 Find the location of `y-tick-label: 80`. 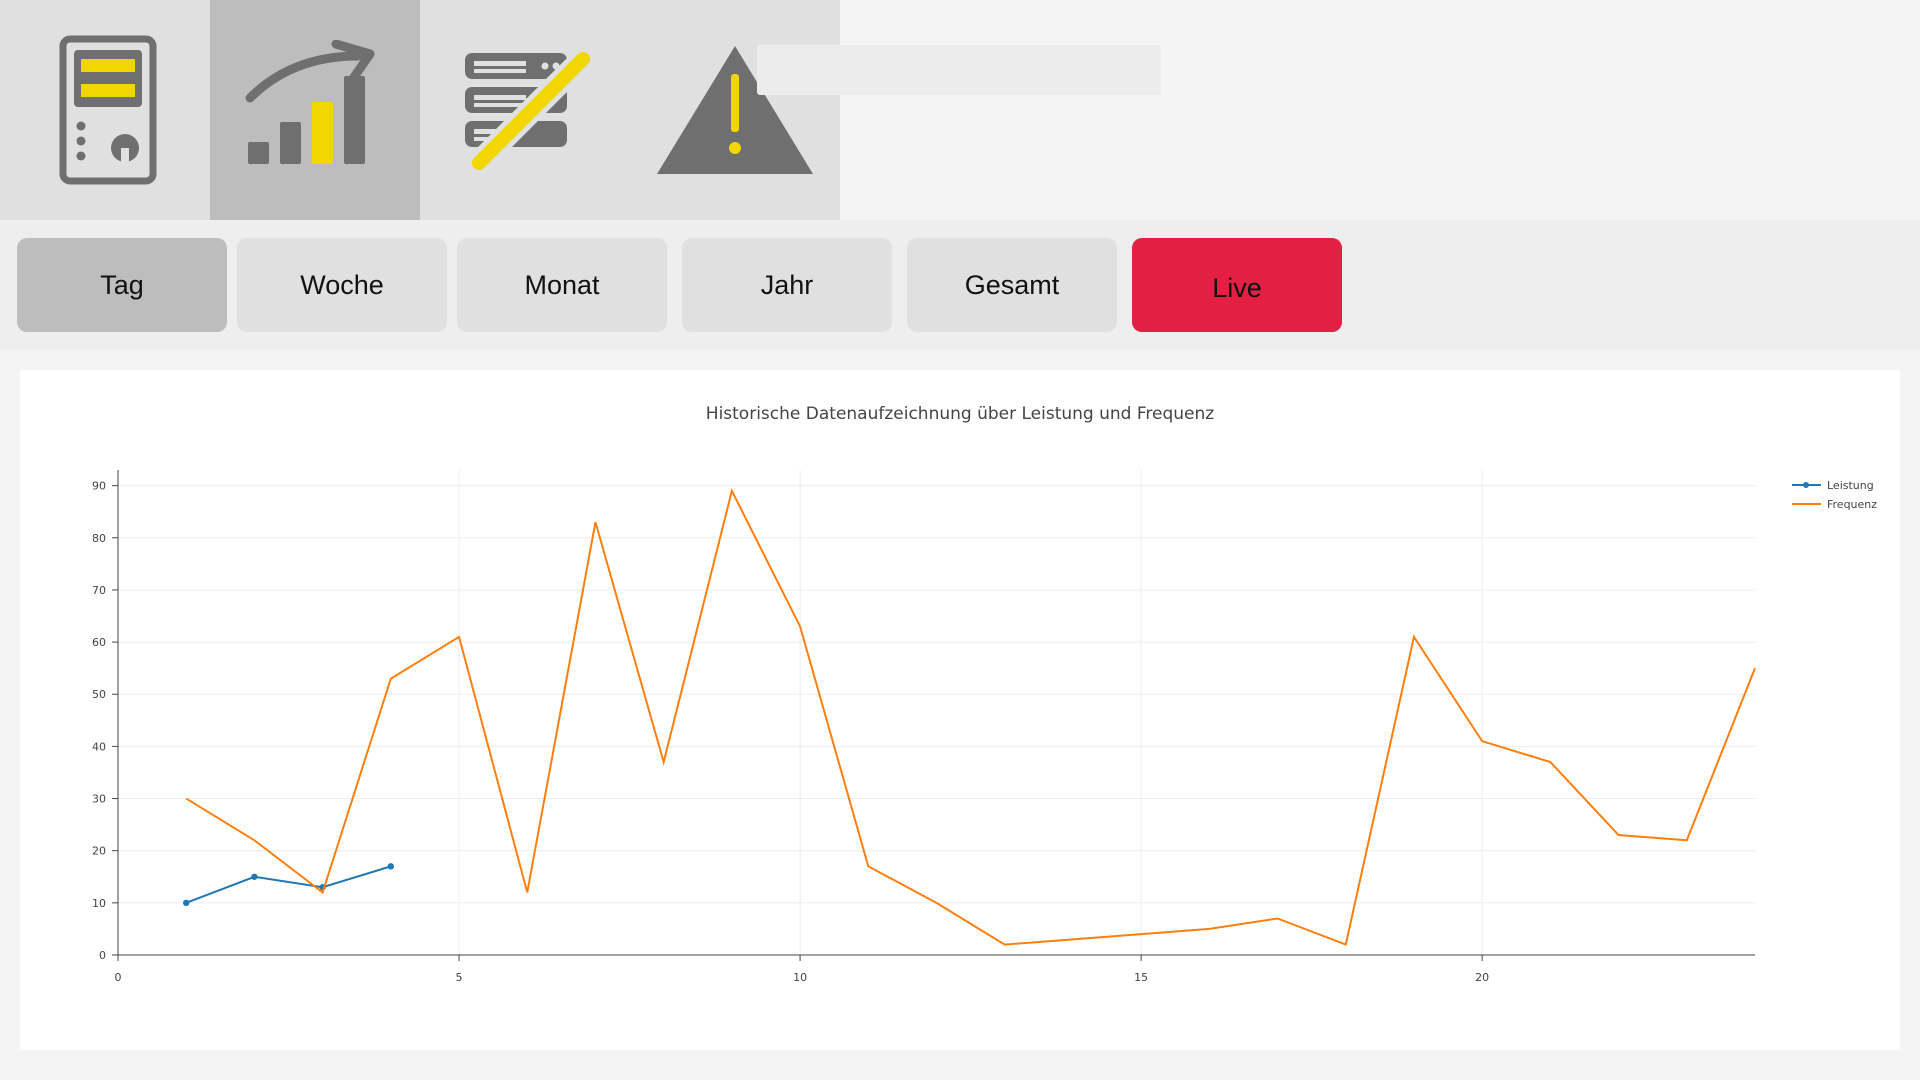

y-tick-label: 80 is located at coordinates (99, 538).